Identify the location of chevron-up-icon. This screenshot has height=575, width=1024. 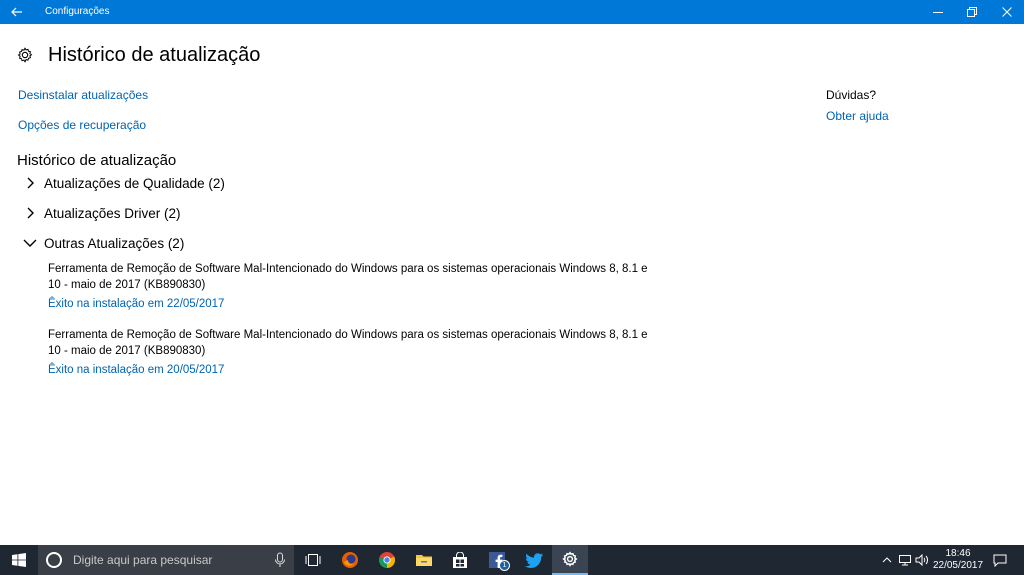
(887, 560).